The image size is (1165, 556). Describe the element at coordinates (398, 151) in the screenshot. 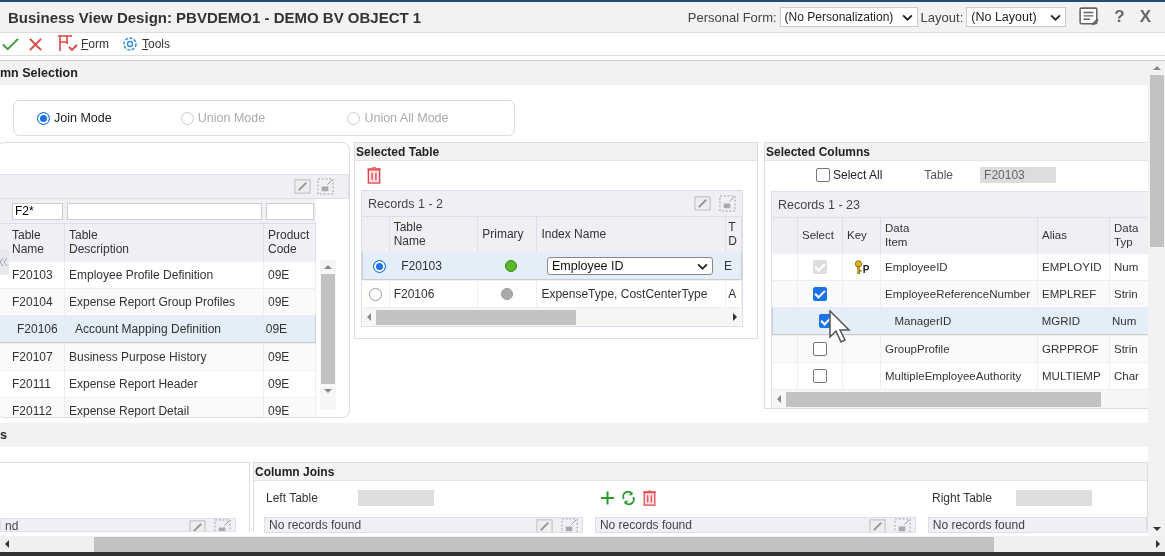

I see `panel-title: Selected Table` at that location.